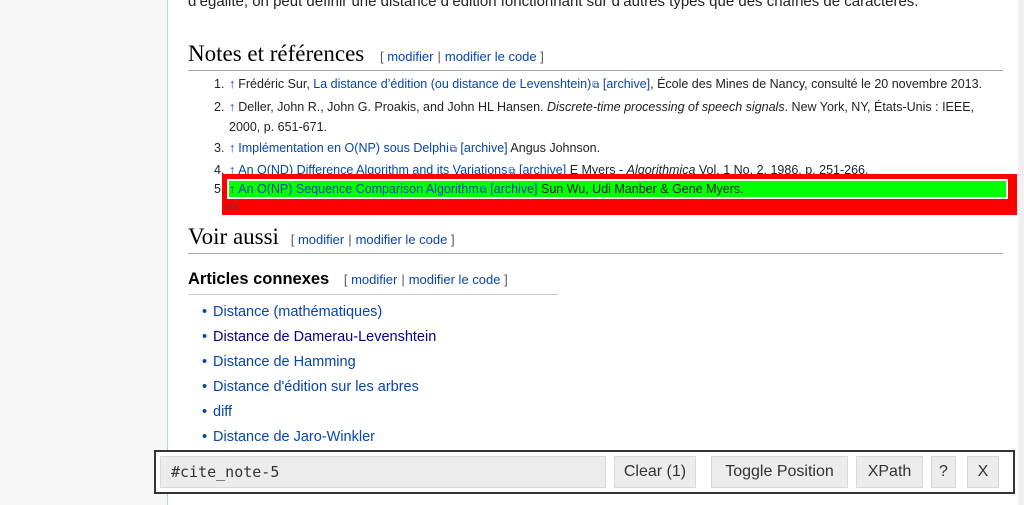 The image size is (1024, 505). What do you see at coordinates (233, 236) in the screenshot?
I see `section-title: Voir aussi` at bounding box center [233, 236].